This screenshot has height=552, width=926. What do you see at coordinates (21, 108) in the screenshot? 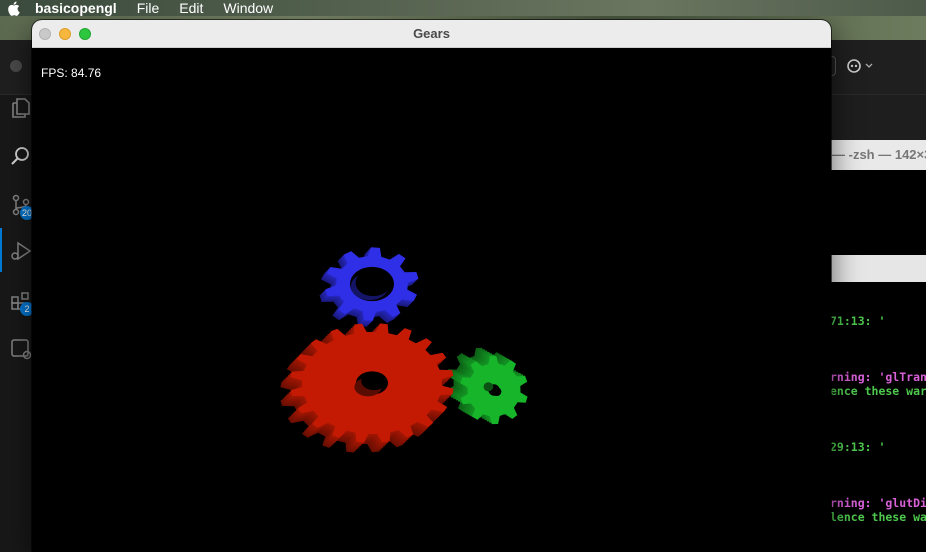
I see `explorer-icon` at bounding box center [21, 108].